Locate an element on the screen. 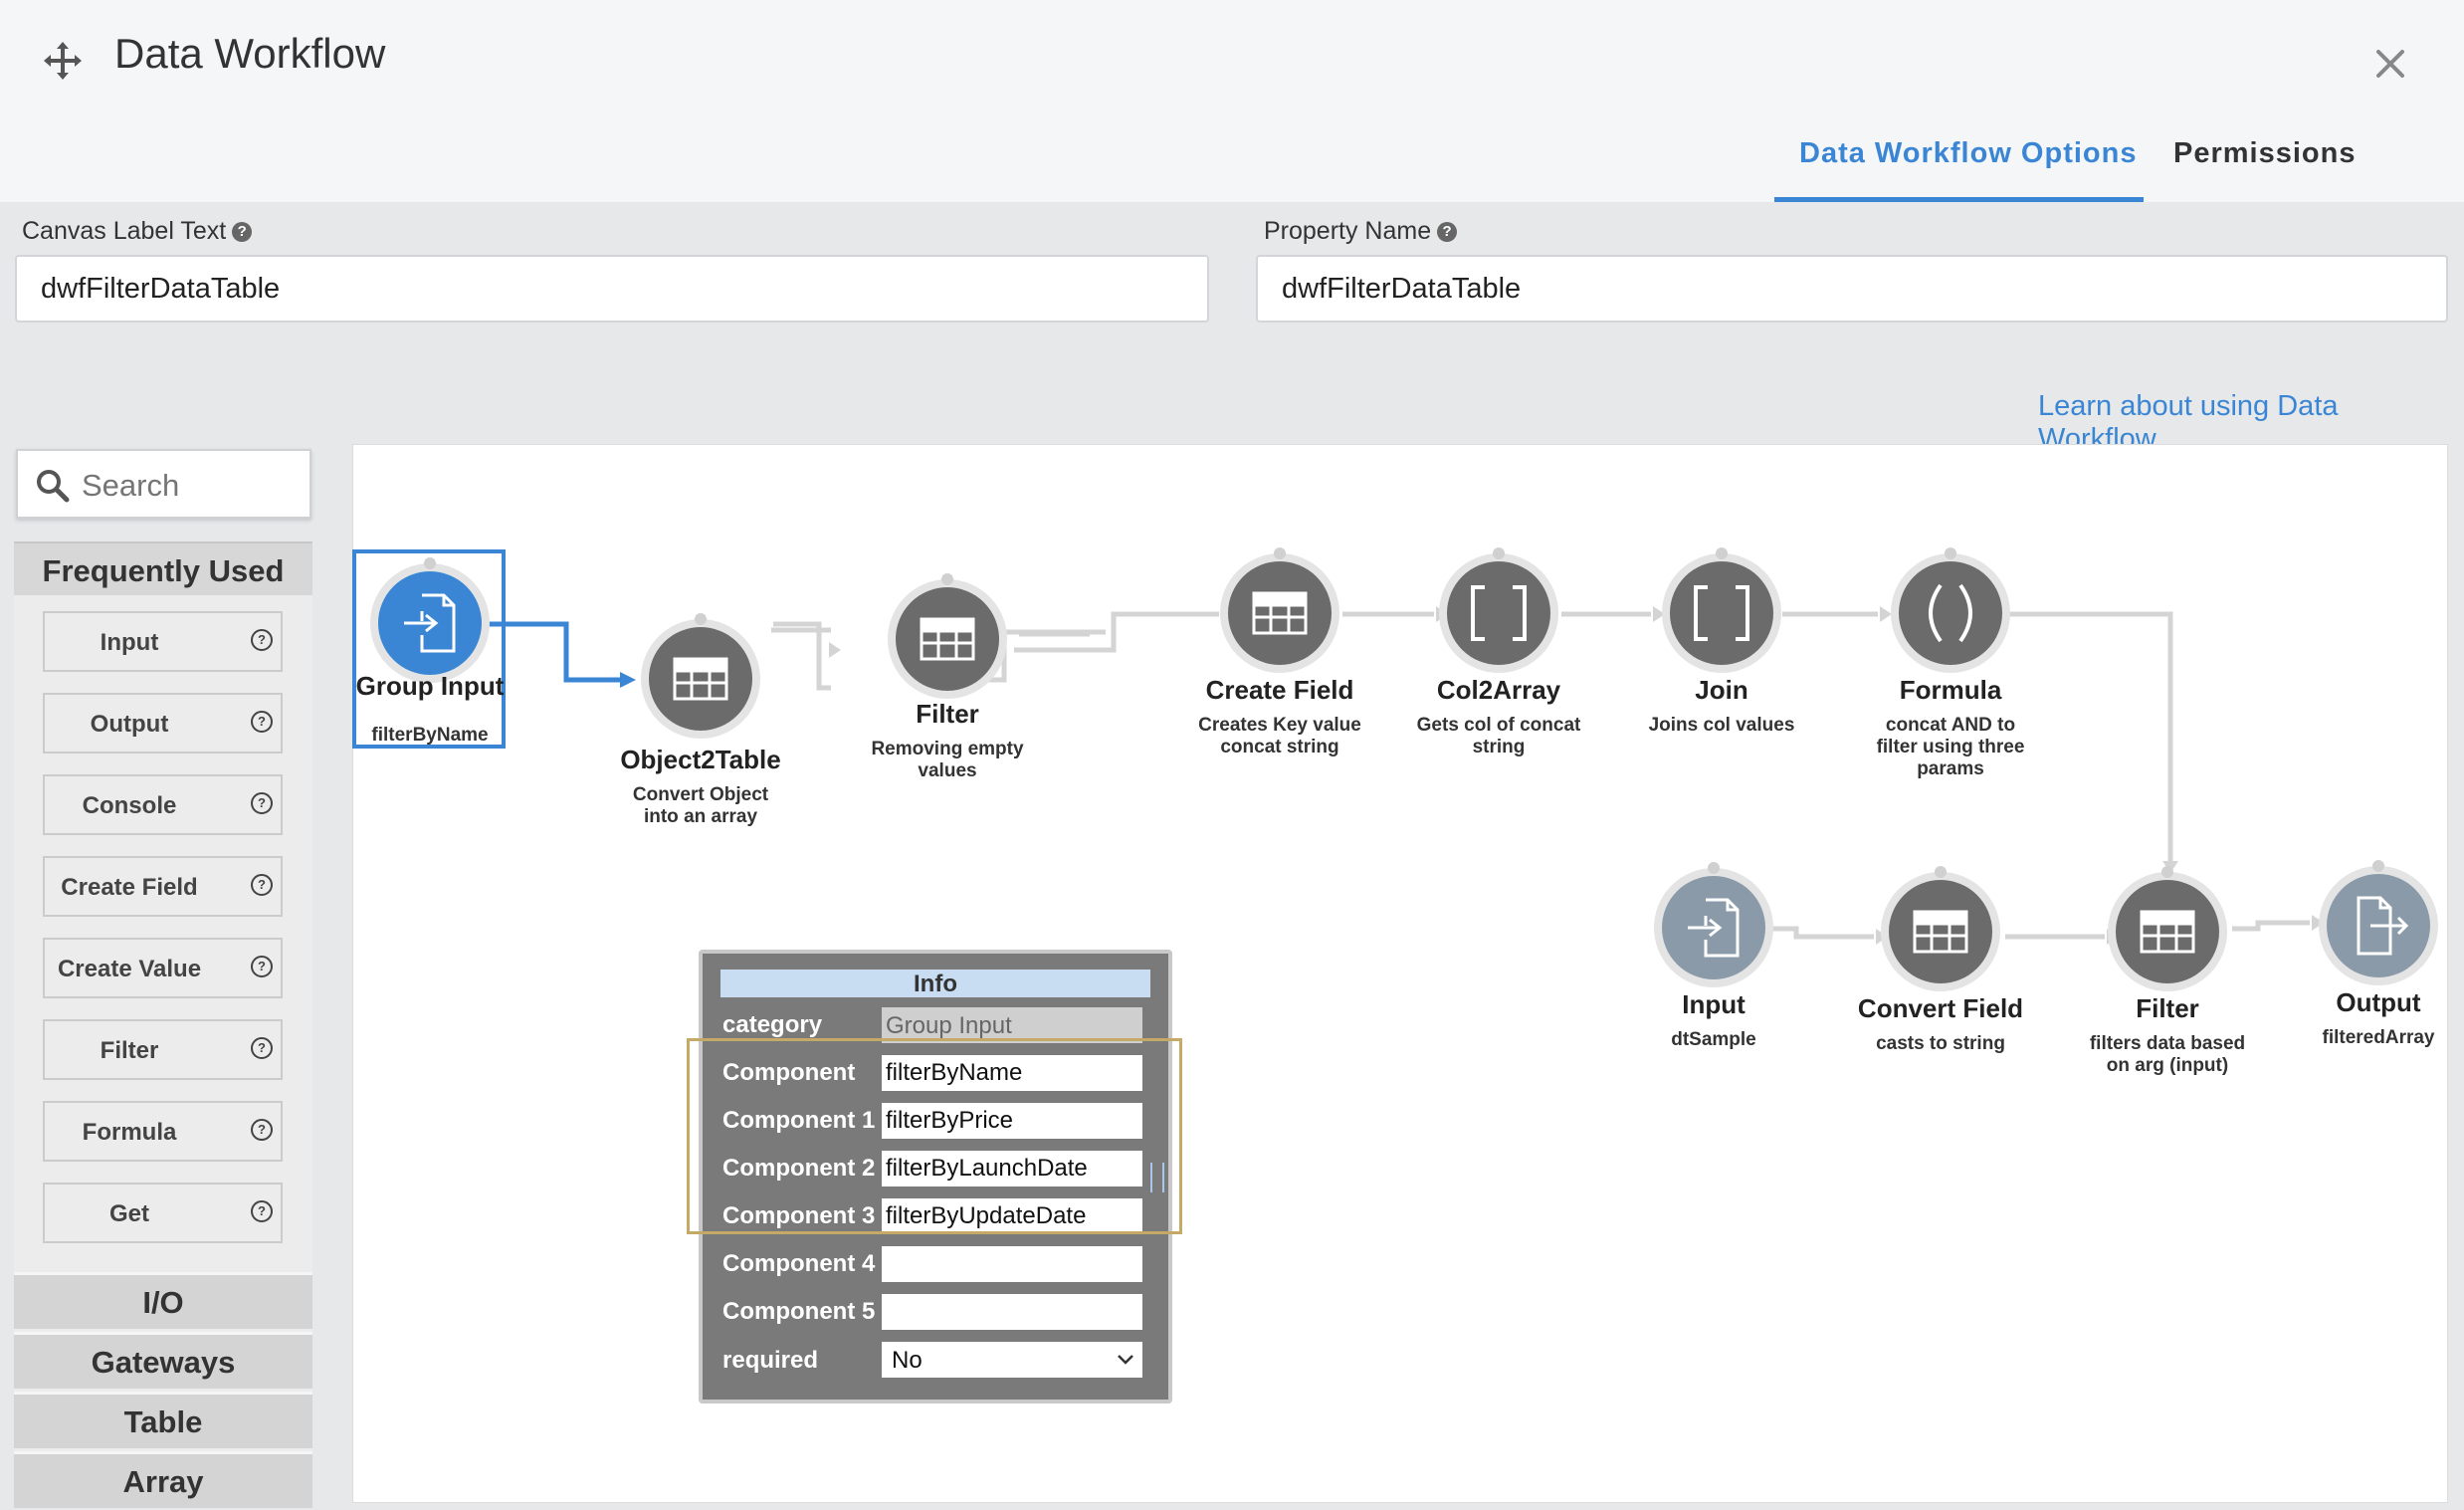 This screenshot has height=1510, width=2464. node-input is located at coordinates (1713, 924).